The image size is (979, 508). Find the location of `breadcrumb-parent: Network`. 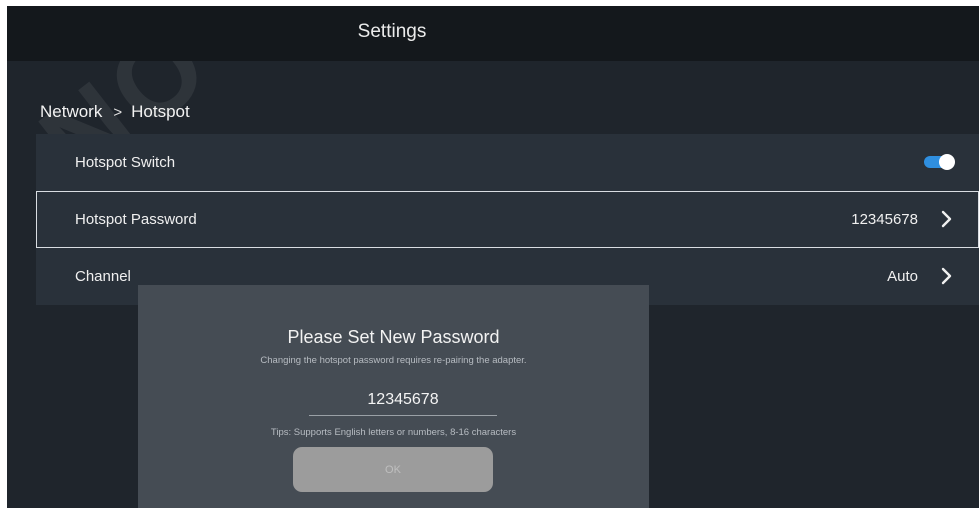

breadcrumb-parent: Network is located at coordinates (71, 111).